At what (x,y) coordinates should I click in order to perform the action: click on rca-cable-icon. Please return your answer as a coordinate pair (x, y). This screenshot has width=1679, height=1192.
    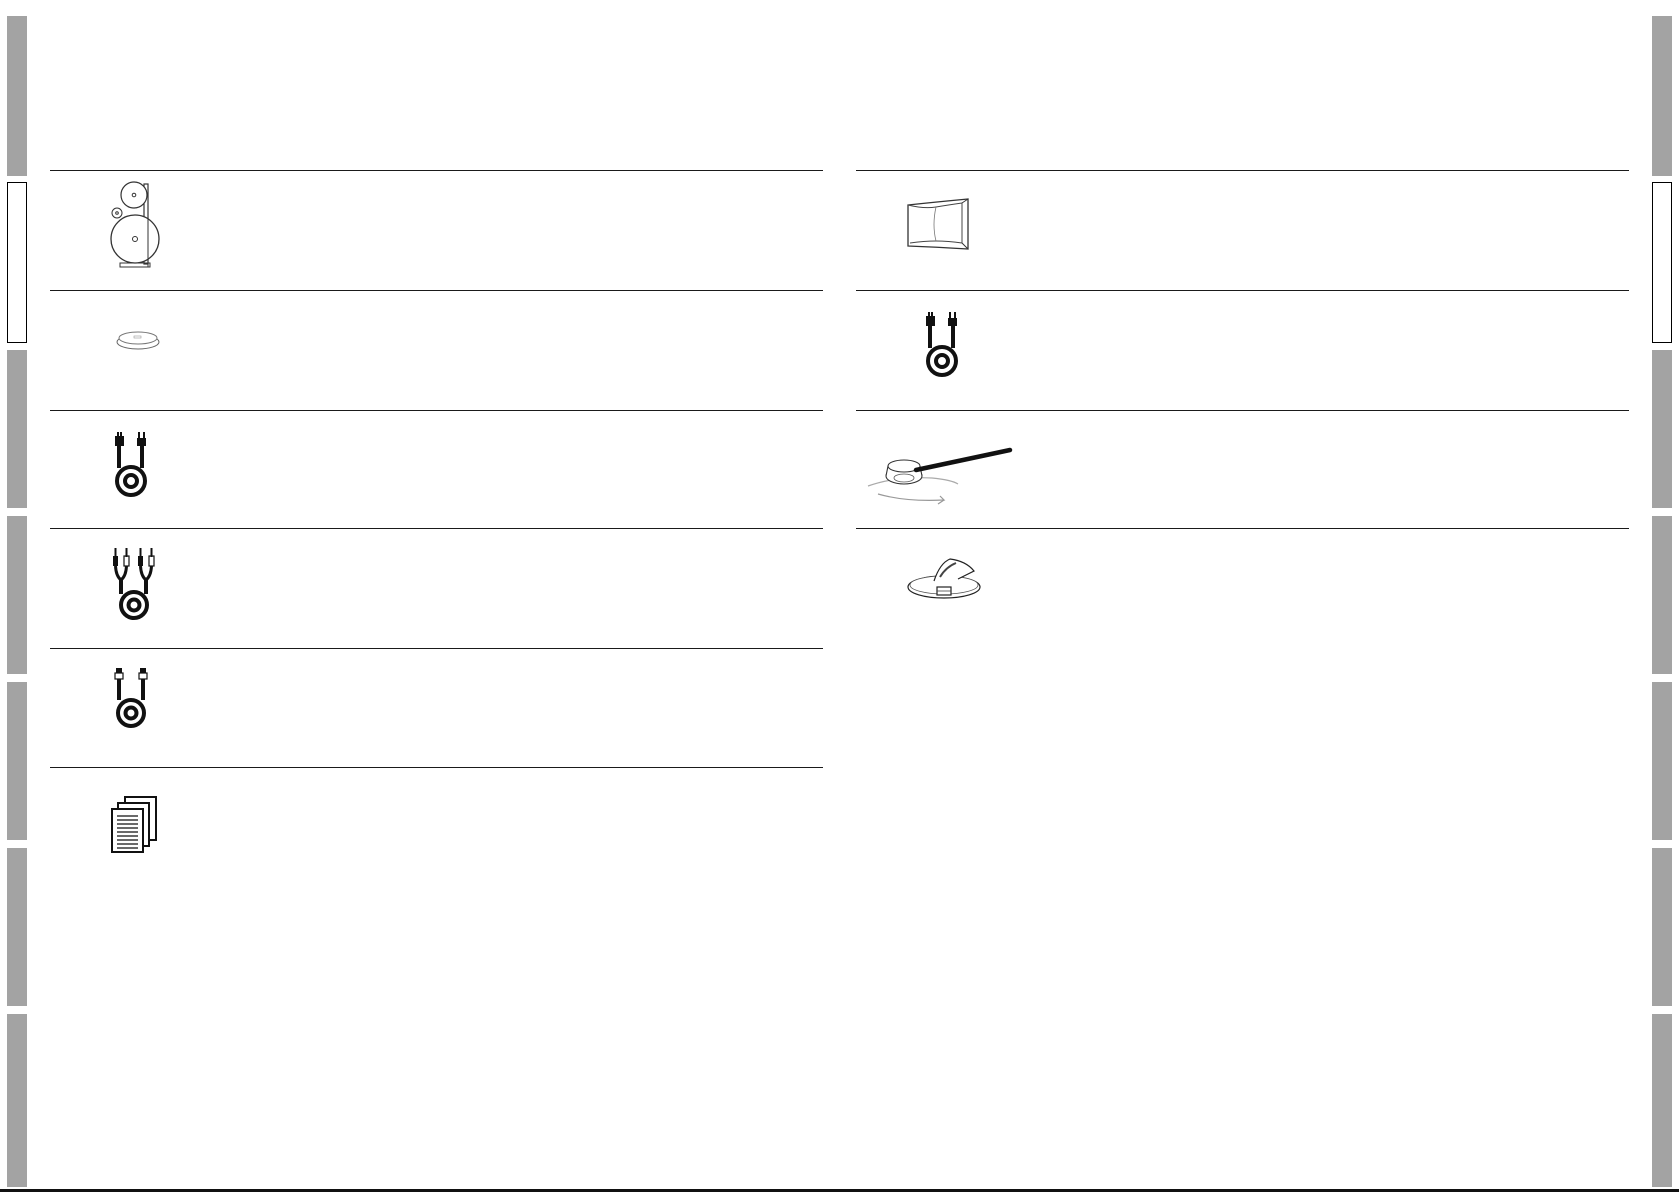
    Looking at the image, I should click on (134, 584).